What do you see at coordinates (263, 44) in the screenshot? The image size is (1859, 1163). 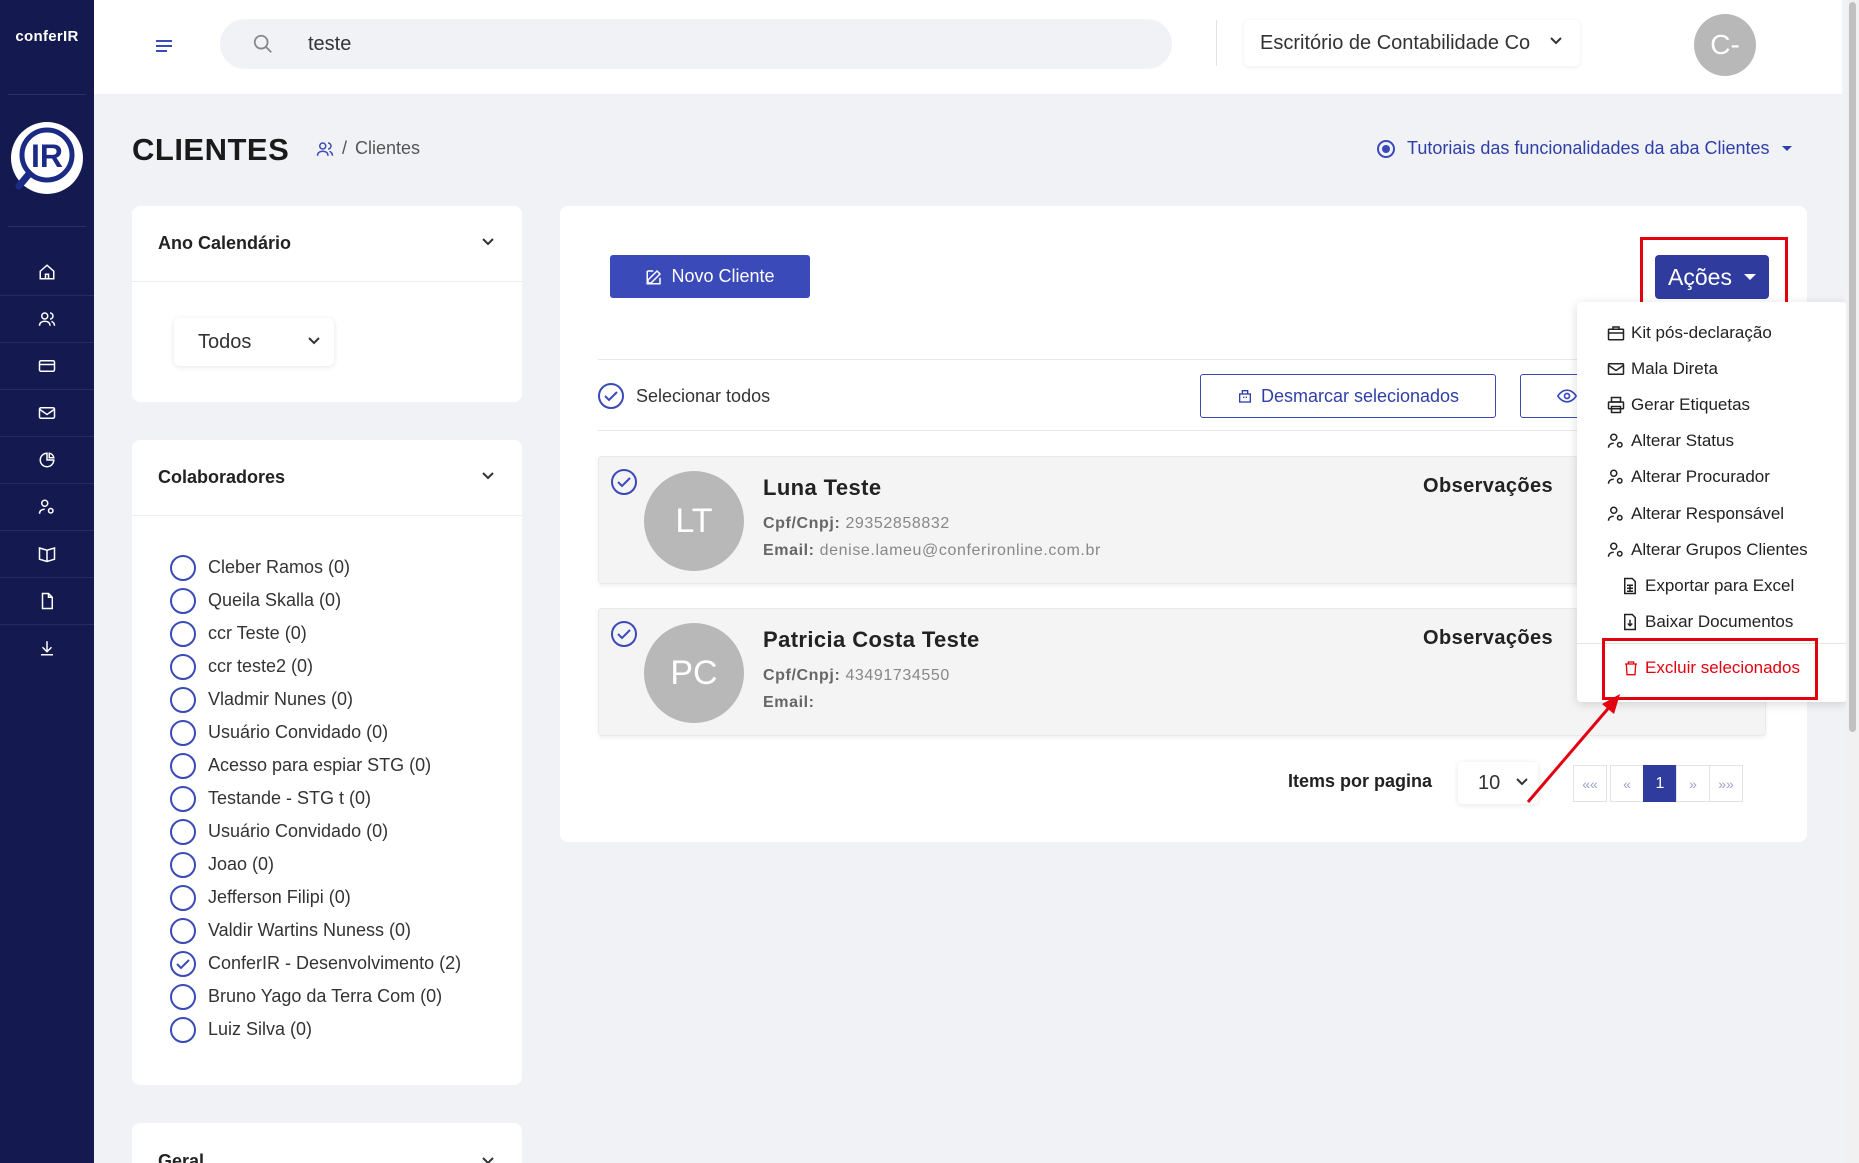 I see `search-icon` at bounding box center [263, 44].